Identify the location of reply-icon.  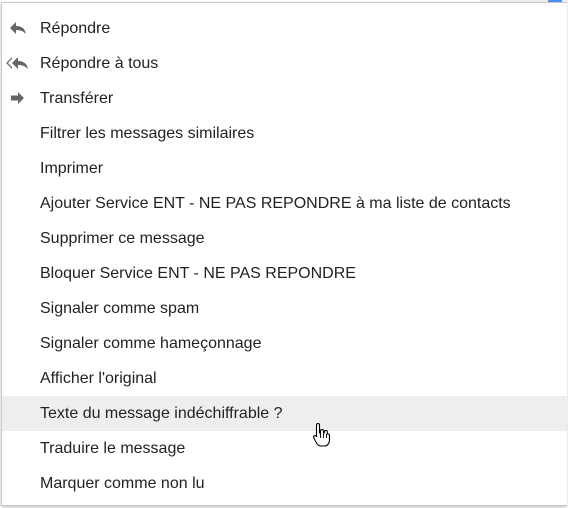
(18, 28).